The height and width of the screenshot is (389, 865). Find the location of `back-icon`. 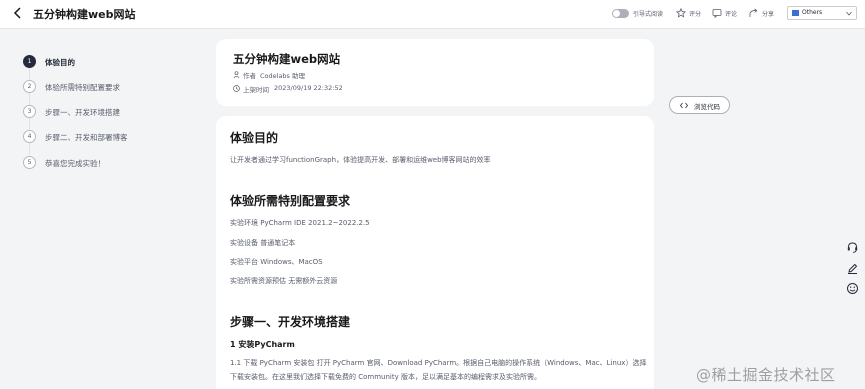

back-icon is located at coordinates (18, 13).